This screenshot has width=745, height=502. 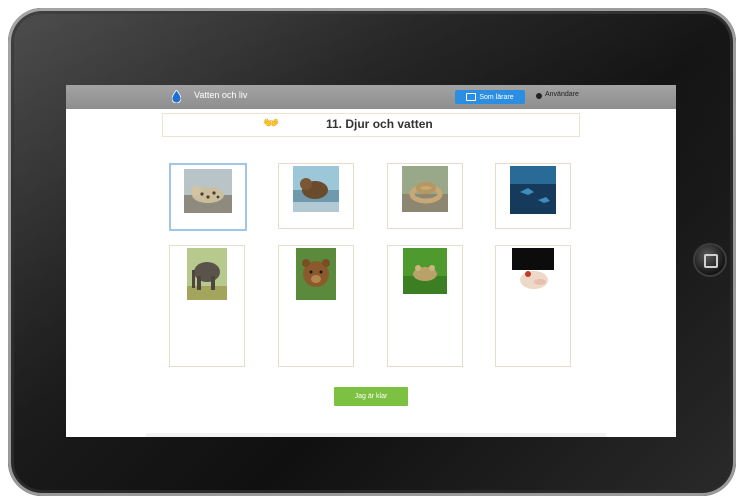 I want to click on image-card-bear-in-water, so click(x=316, y=196).